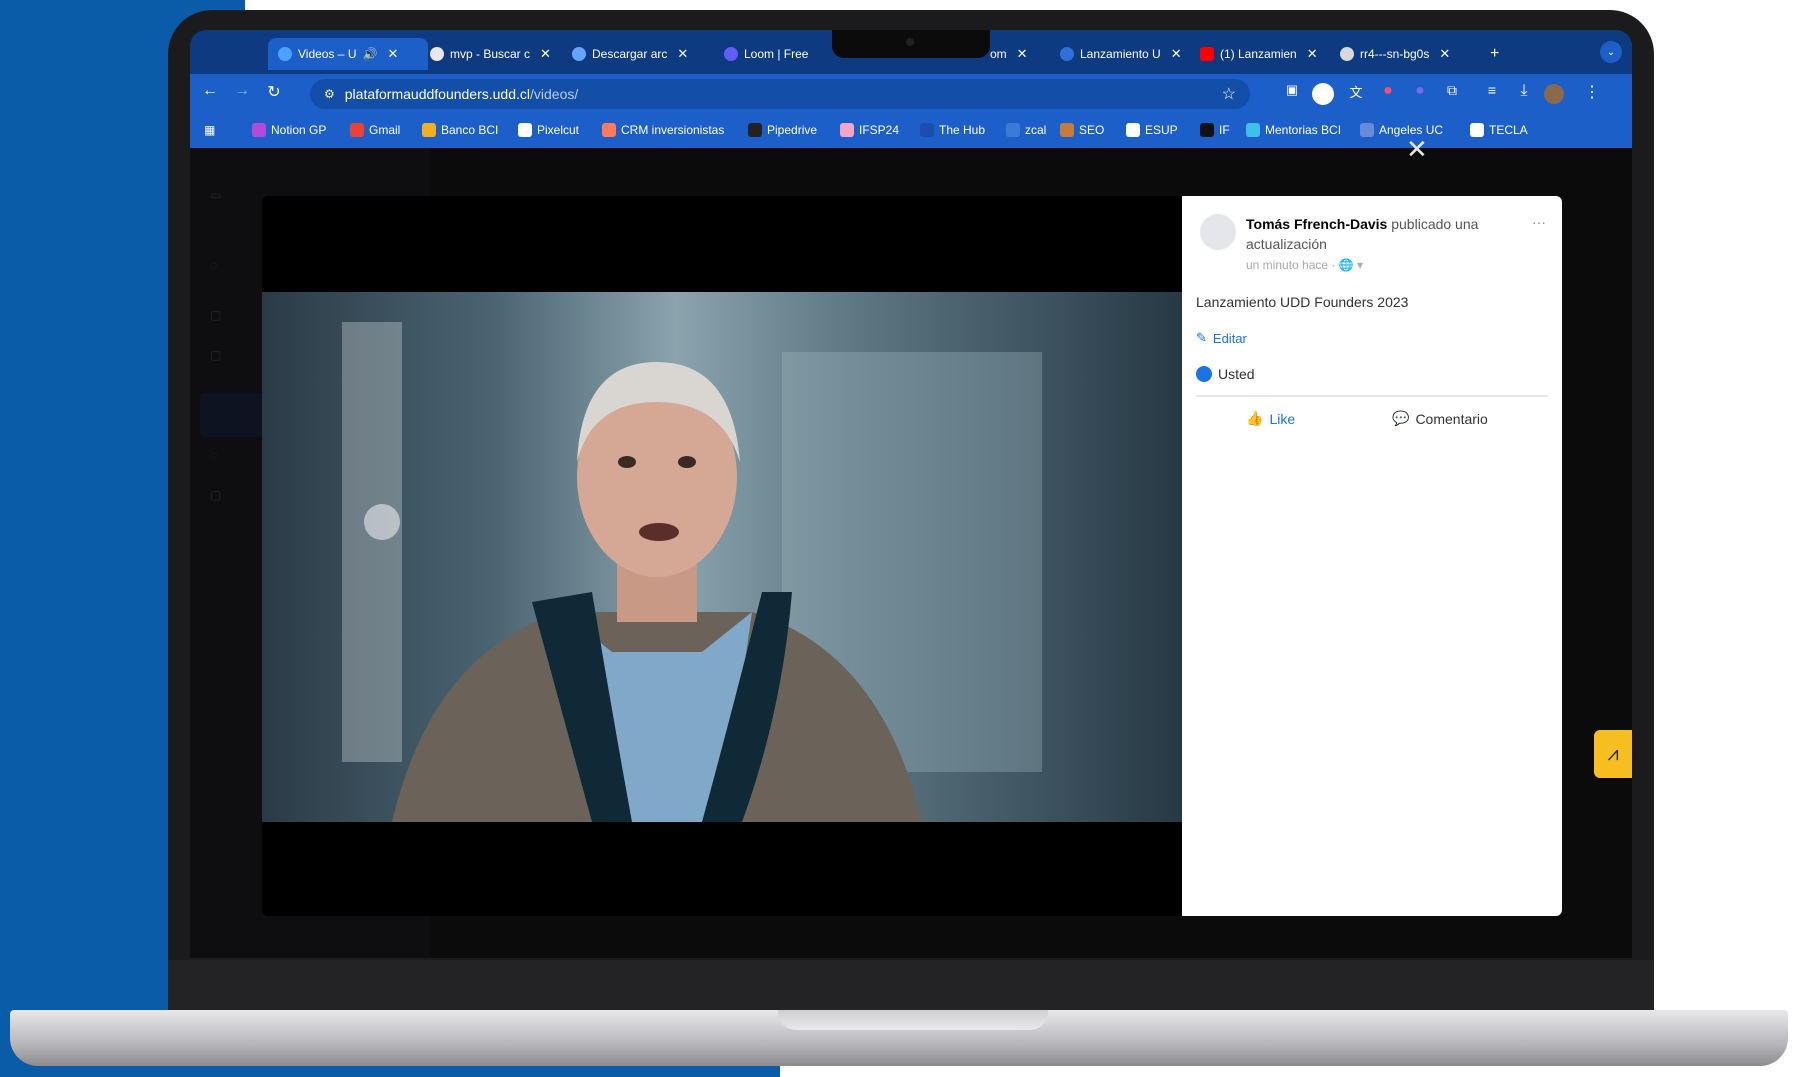  I want to click on tab-youtube: (1) Lanzamien ✕, so click(1265, 54).